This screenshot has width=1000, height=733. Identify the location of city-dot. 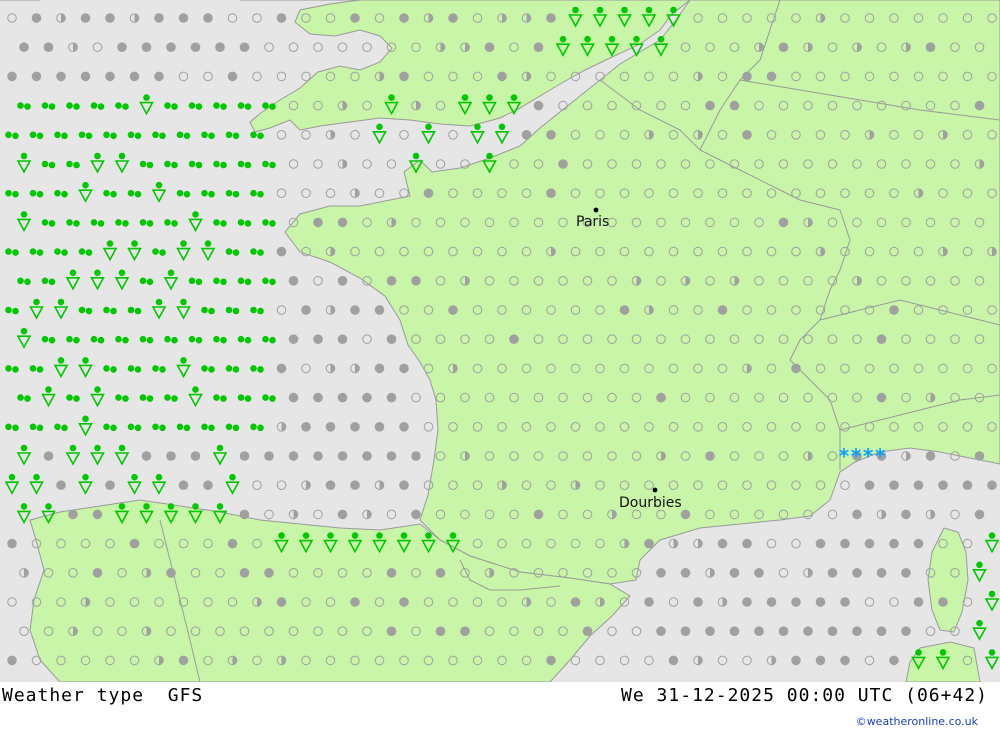
(596, 210).